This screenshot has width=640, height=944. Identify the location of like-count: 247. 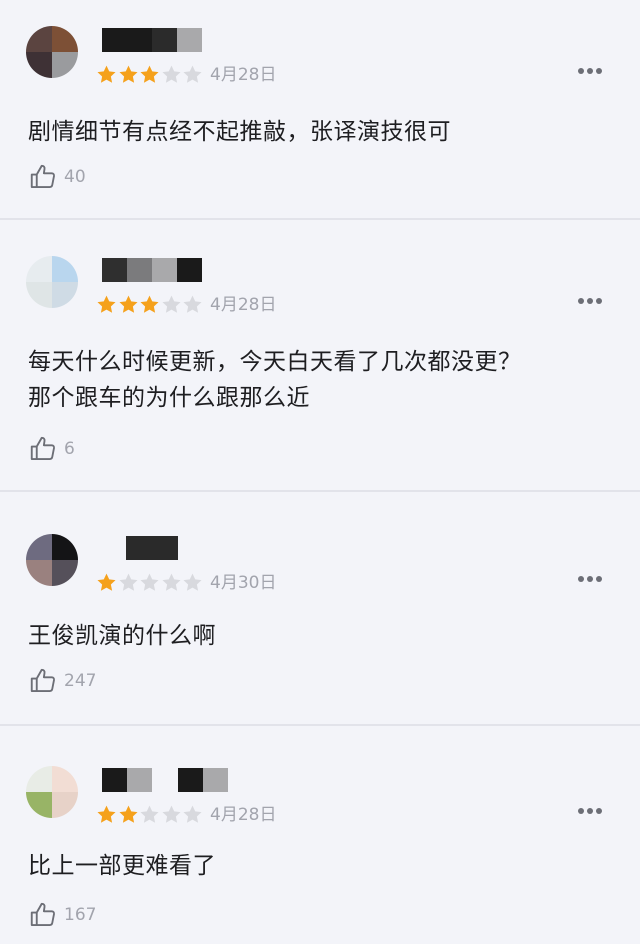
(80, 681).